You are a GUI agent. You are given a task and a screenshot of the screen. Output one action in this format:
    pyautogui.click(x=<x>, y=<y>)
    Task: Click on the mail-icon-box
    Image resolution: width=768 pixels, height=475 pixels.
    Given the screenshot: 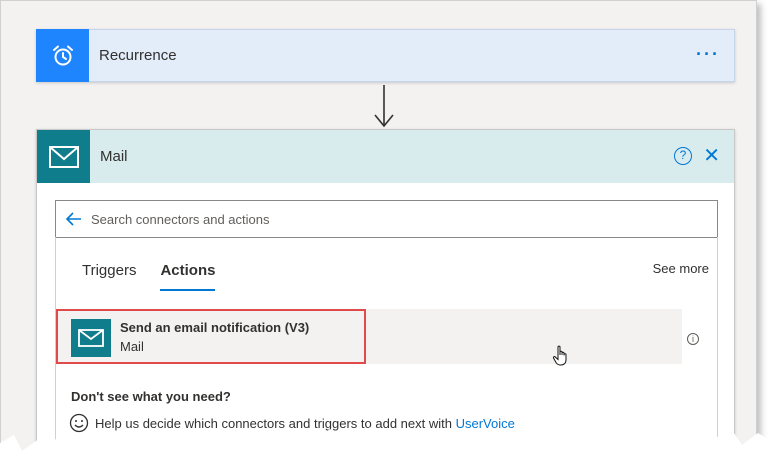 What is the action you would take?
    pyautogui.click(x=63, y=156)
    